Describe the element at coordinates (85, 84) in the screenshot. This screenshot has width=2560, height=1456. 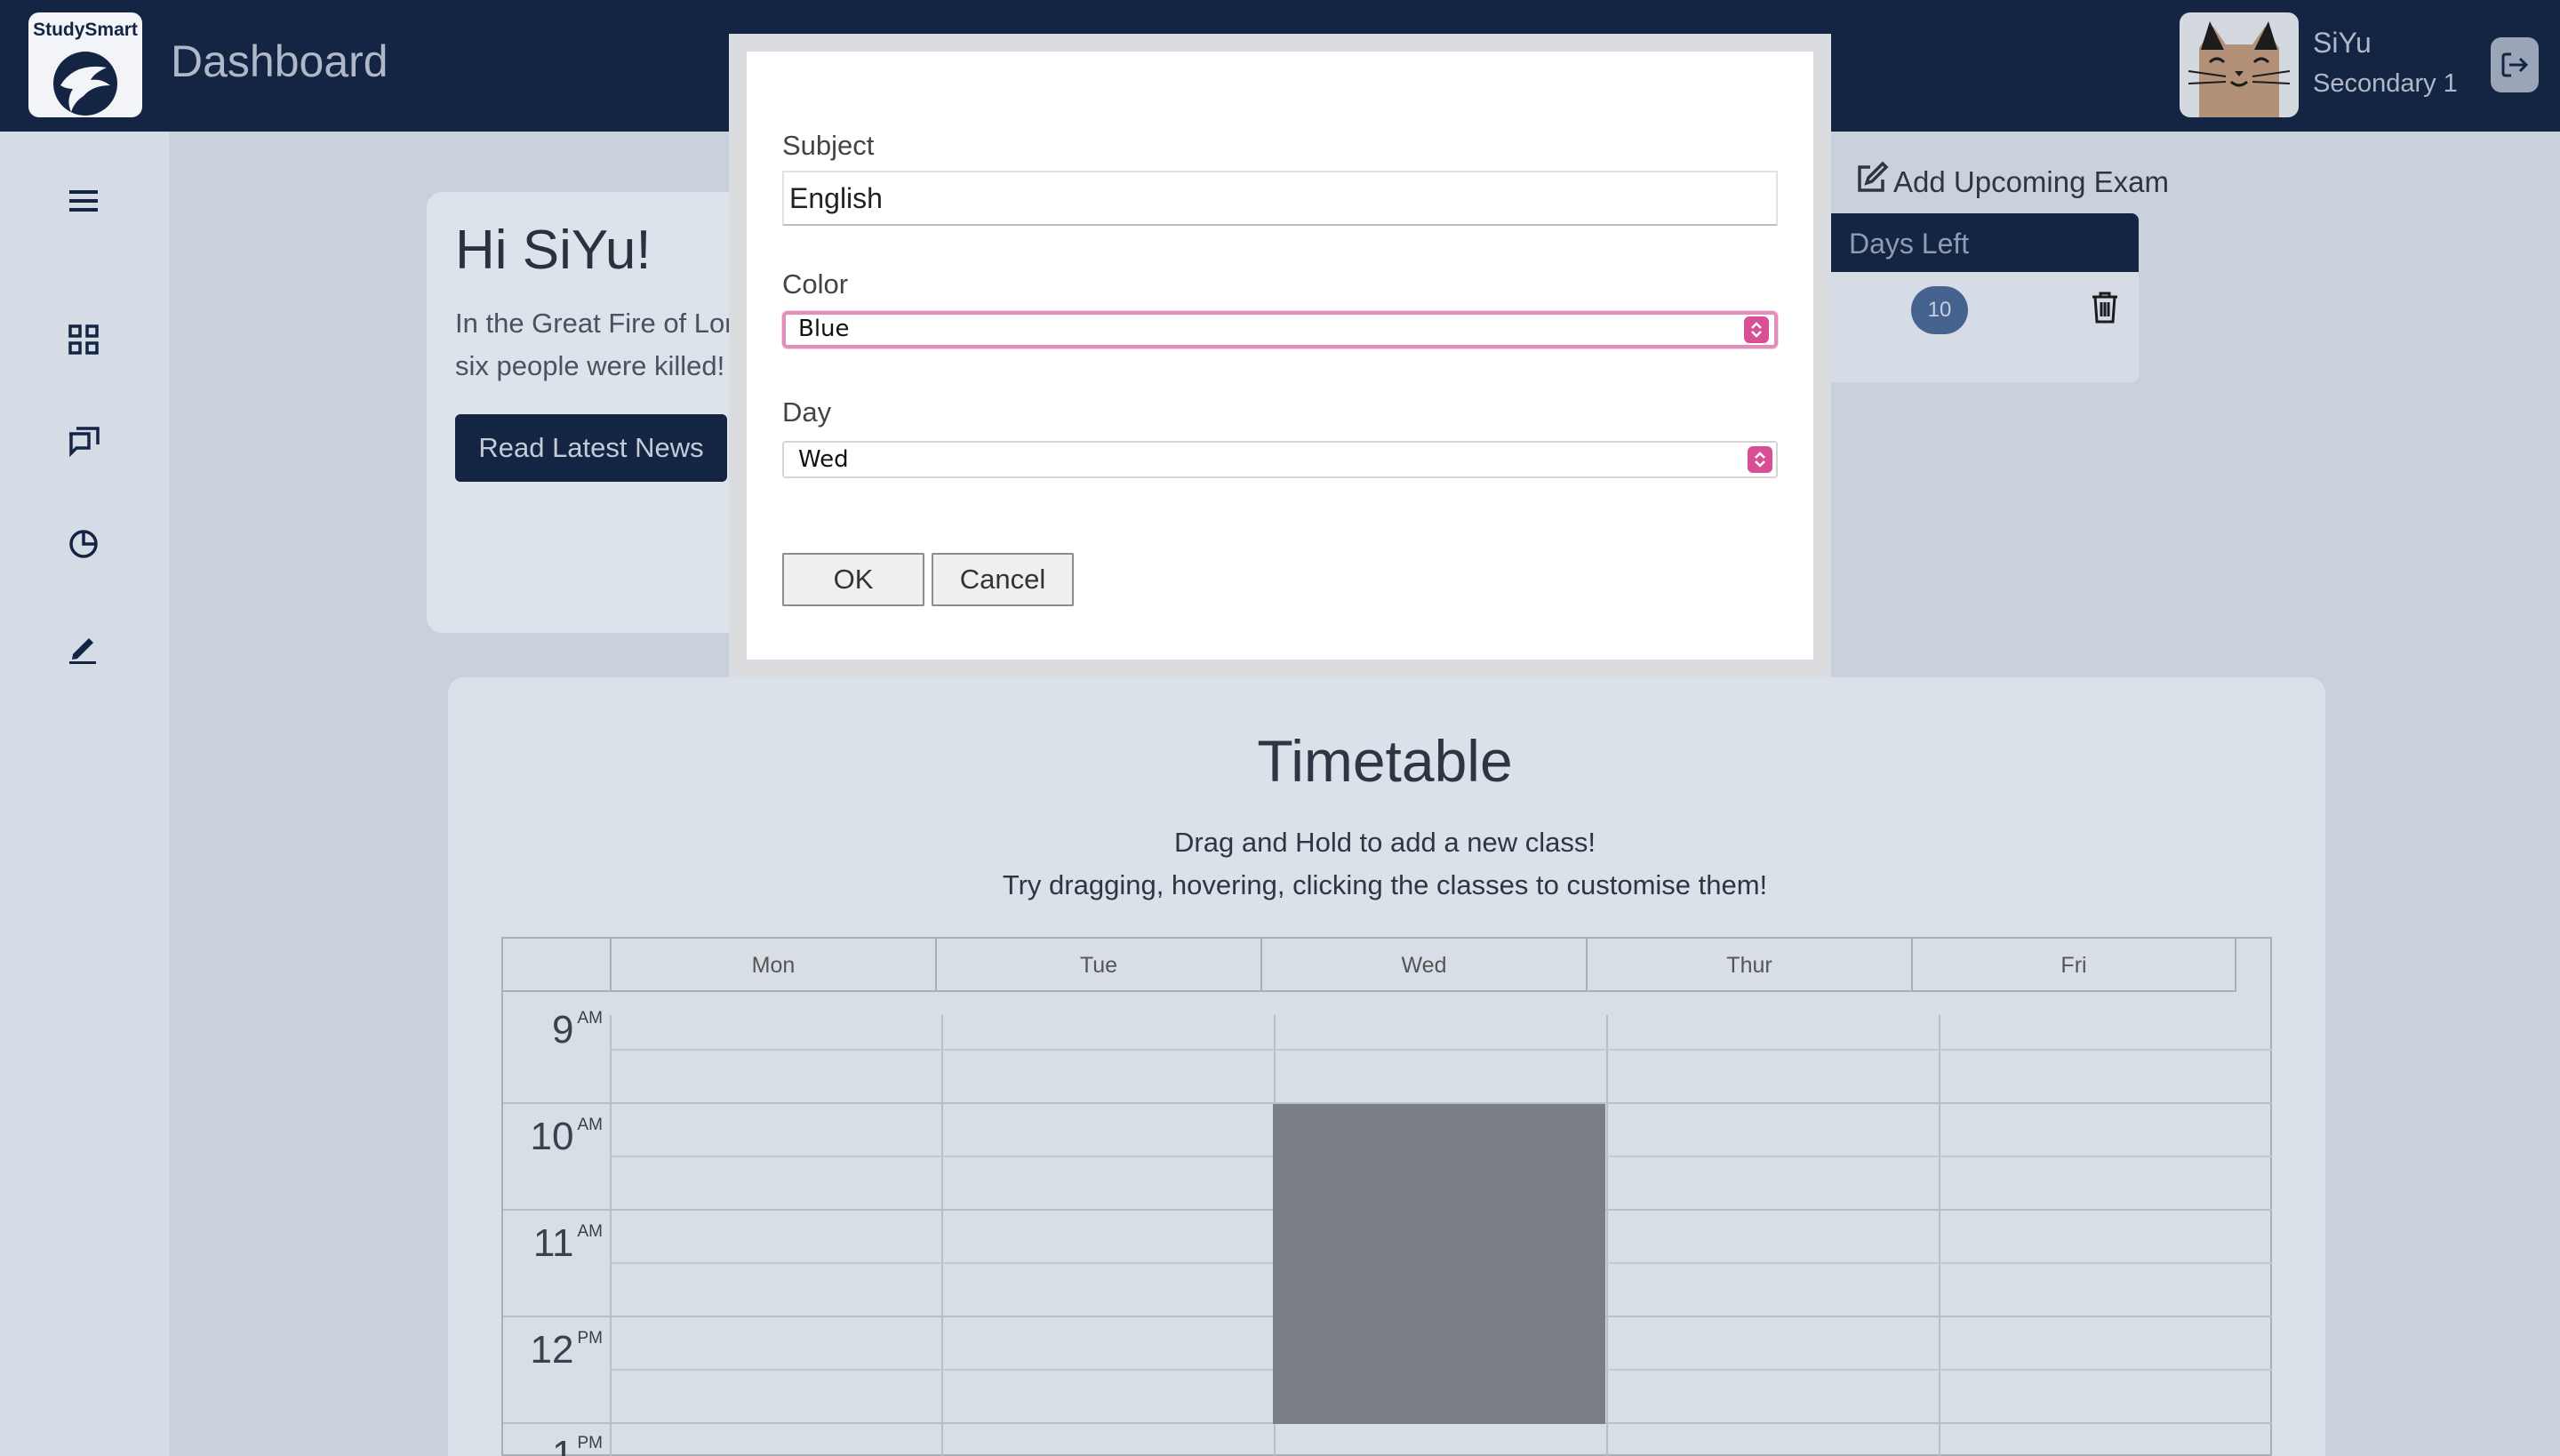
I see `eagle-logo-icon` at that location.